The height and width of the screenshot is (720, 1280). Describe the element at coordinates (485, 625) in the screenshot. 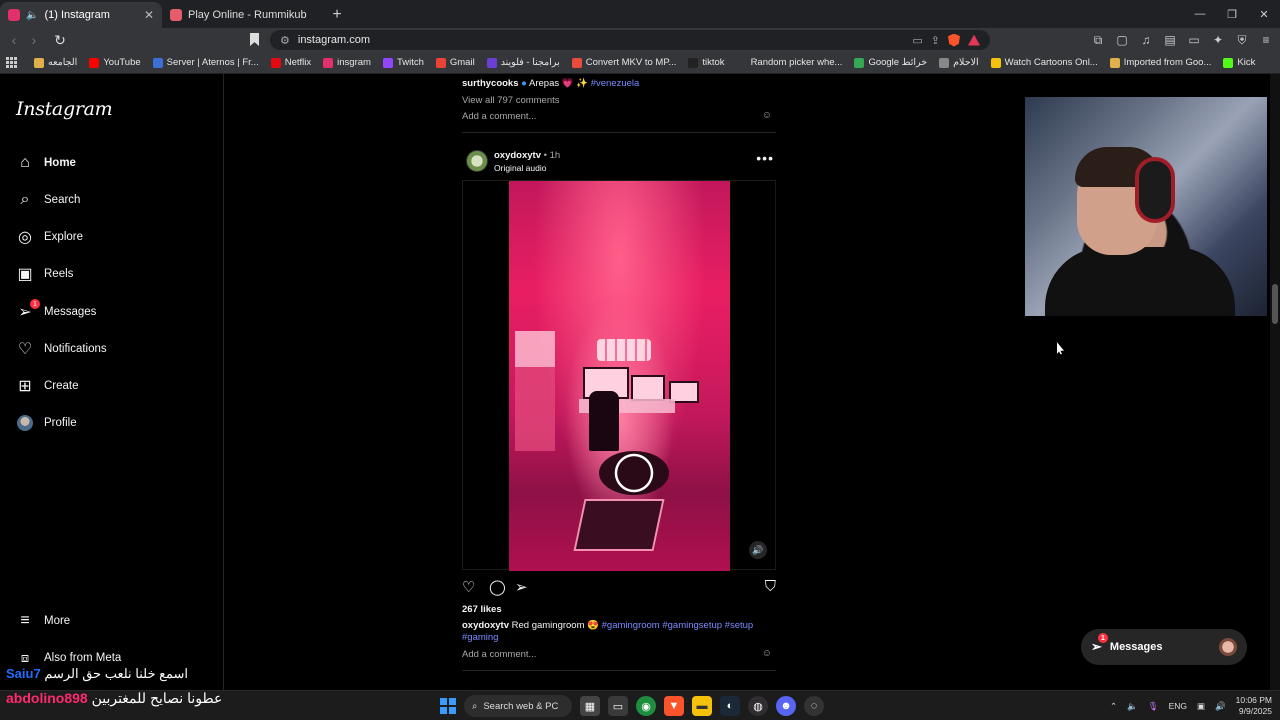

I see `caption-username: oxydoxytv` at that location.